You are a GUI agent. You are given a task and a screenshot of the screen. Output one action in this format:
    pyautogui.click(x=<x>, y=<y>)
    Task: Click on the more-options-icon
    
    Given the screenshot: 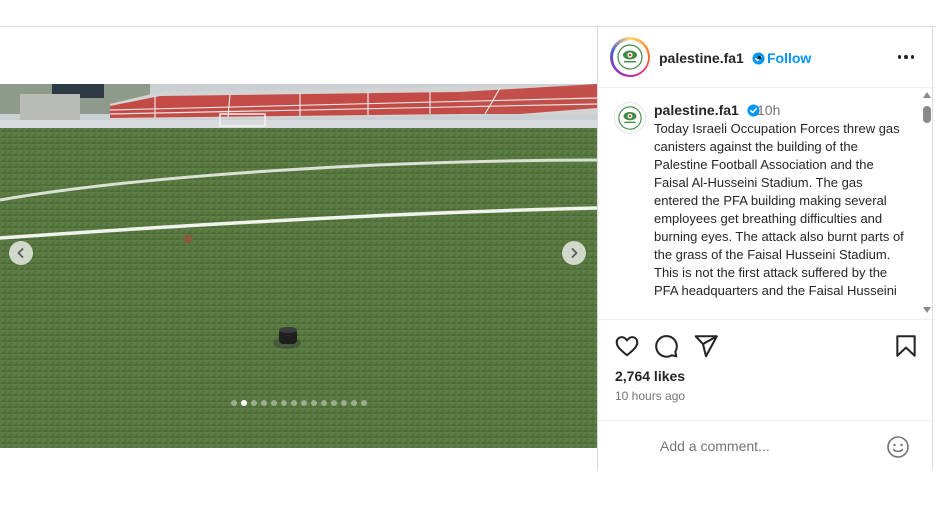 What is the action you would take?
    pyautogui.click(x=906, y=57)
    